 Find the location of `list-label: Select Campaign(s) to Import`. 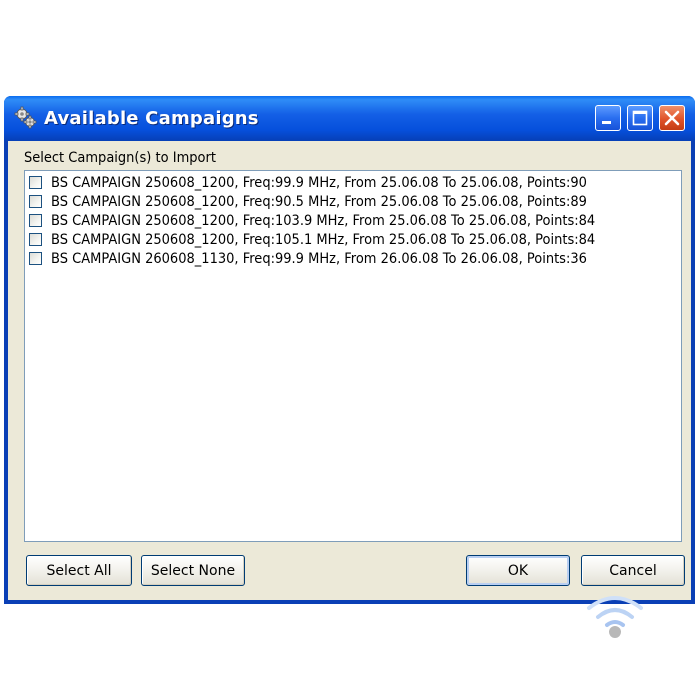

list-label: Select Campaign(s) to Import is located at coordinates (120, 158).